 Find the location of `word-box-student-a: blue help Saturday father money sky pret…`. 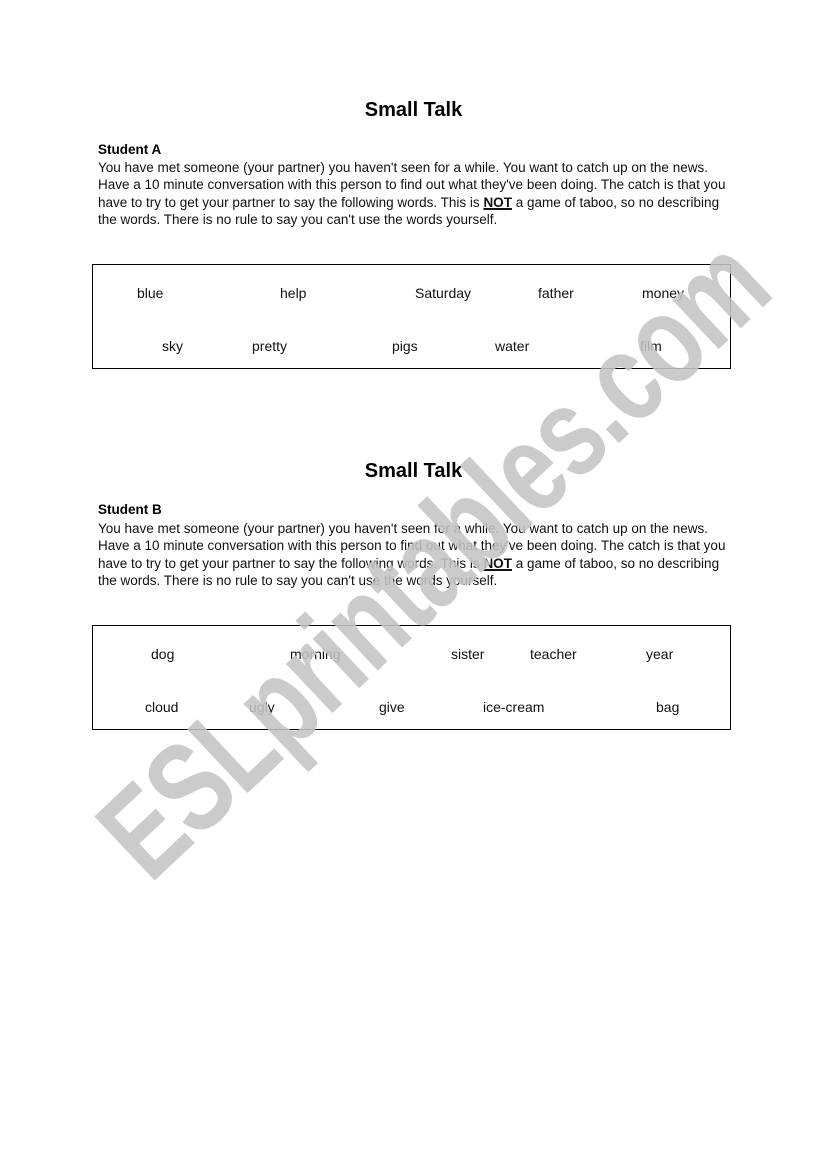

word-box-student-a: blue help Saturday father money sky pret… is located at coordinates (411, 316).